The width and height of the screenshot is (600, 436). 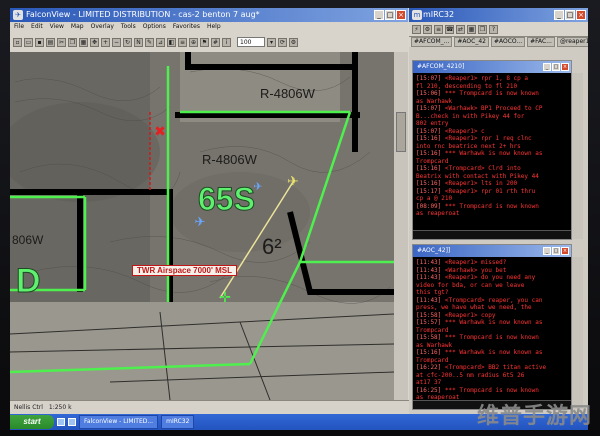 What do you see at coordinates (495, 367) in the screenshot?
I see `message-text: <Trompcard> BB2 titan active` at bounding box center [495, 367].